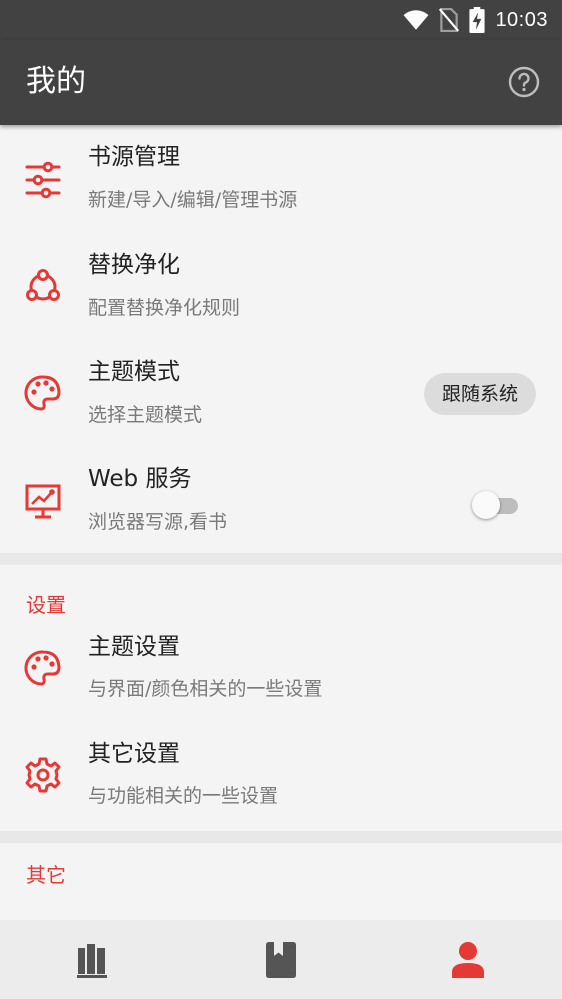 The width and height of the screenshot is (562, 999). What do you see at coordinates (43, 285) in the screenshot?
I see `replace-icon` at bounding box center [43, 285].